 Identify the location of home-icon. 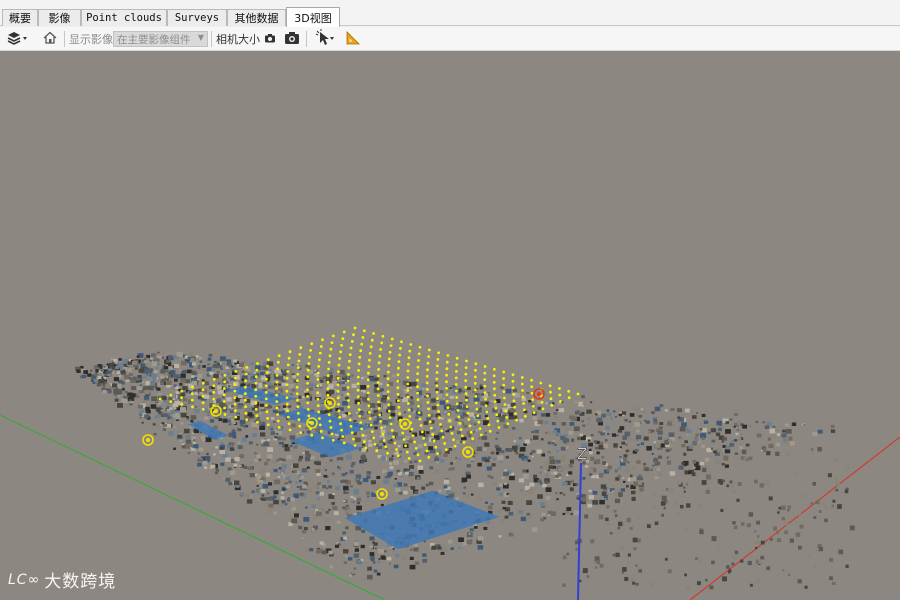
(50, 39).